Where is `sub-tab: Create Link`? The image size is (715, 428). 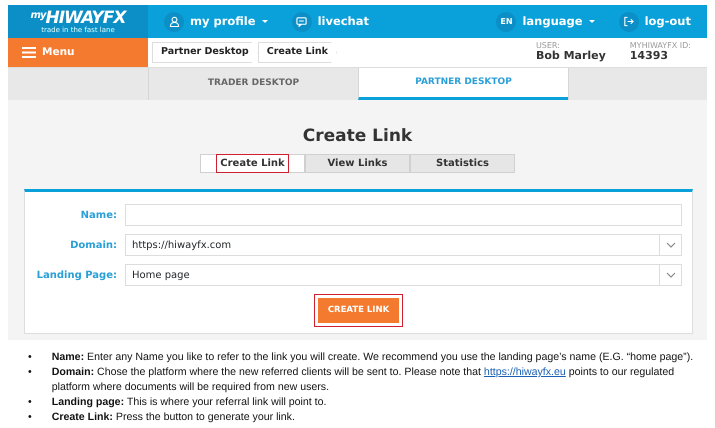
sub-tab: Create Link is located at coordinates (252, 164).